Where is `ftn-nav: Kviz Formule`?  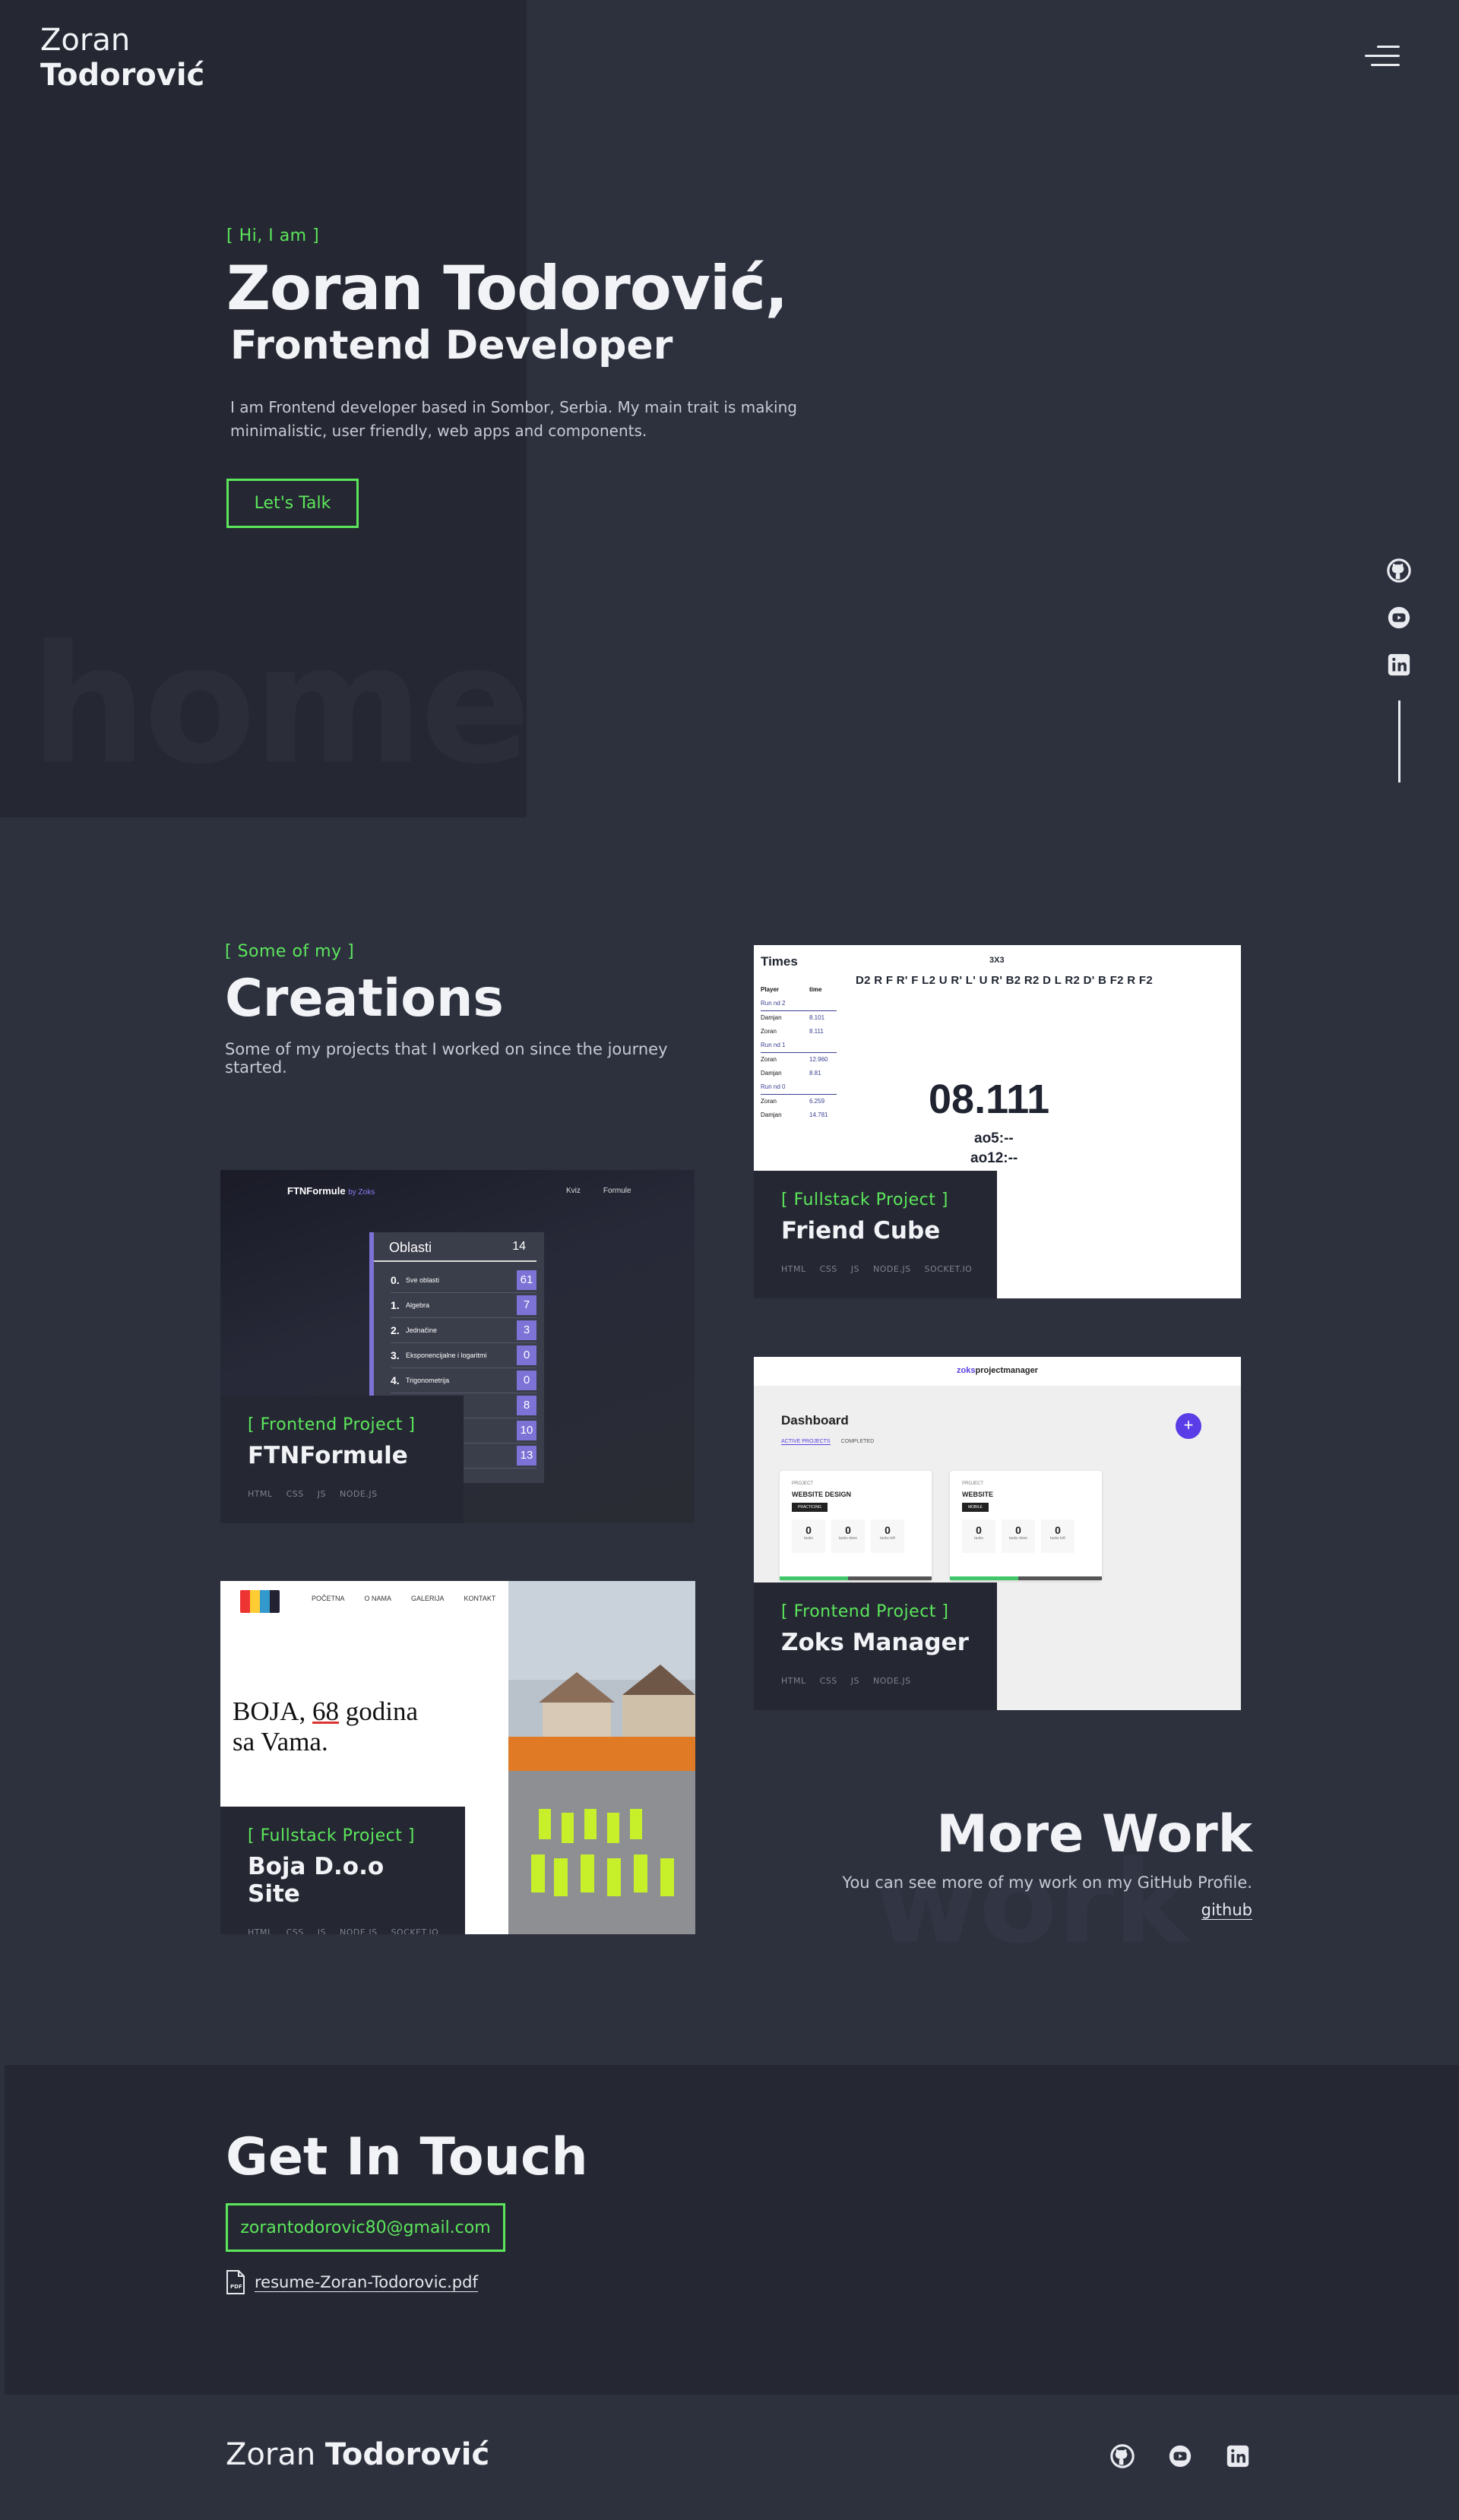 ftn-nav: Kviz Formule is located at coordinates (598, 1191).